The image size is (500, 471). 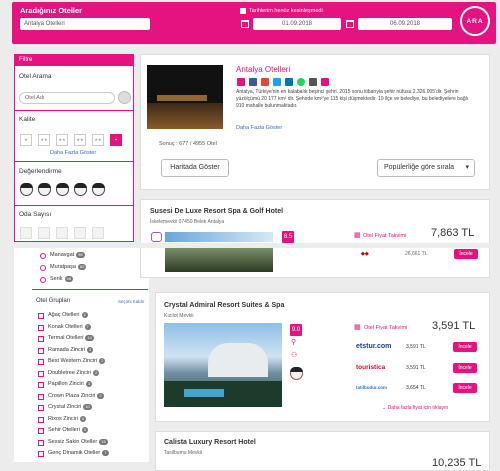 I want to click on divider, so click(x=74, y=110).